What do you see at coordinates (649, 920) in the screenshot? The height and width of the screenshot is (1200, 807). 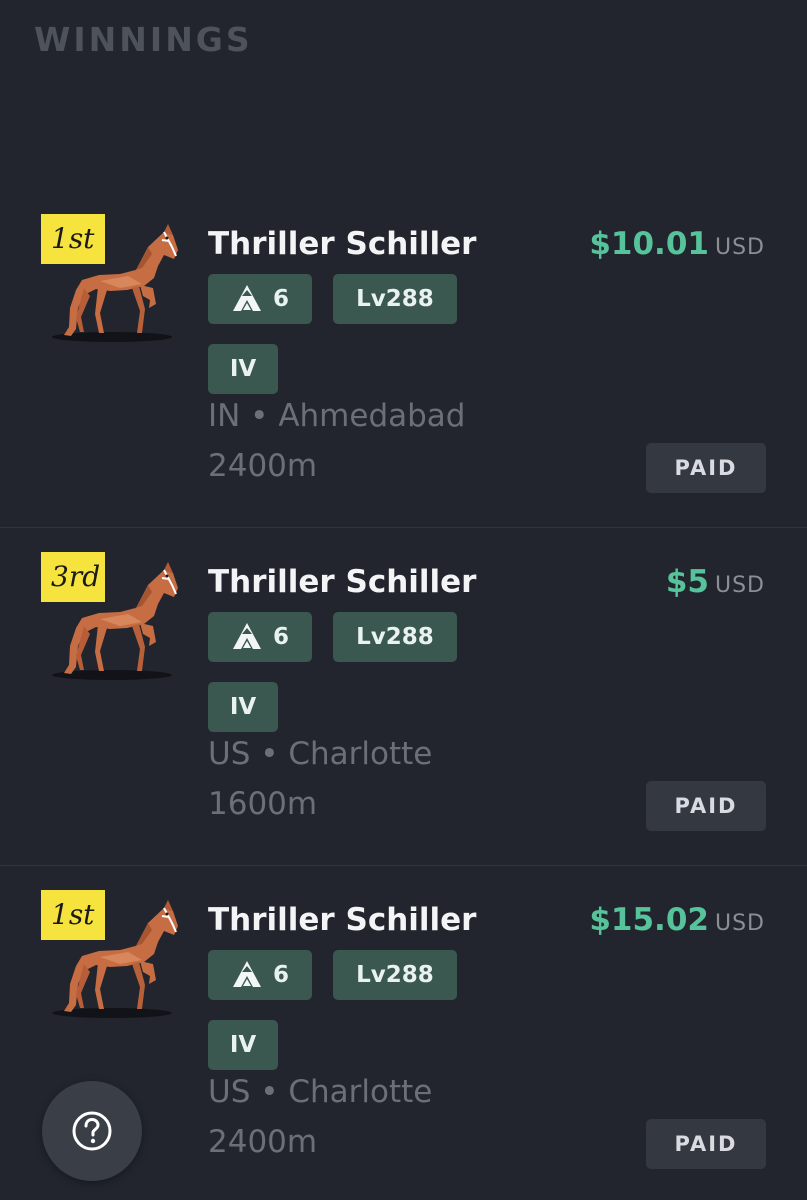 I see `prize-value: $15.02` at bounding box center [649, 920].